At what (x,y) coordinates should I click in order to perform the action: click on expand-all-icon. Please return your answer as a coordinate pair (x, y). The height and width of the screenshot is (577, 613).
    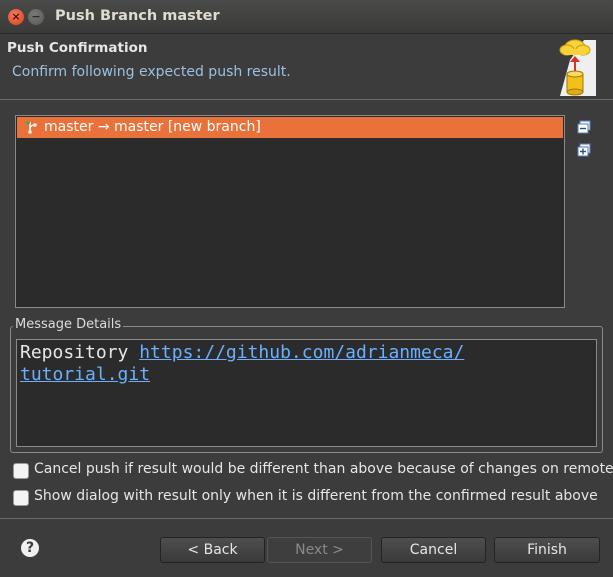
    Looking at the image, I should click on (584, 150).